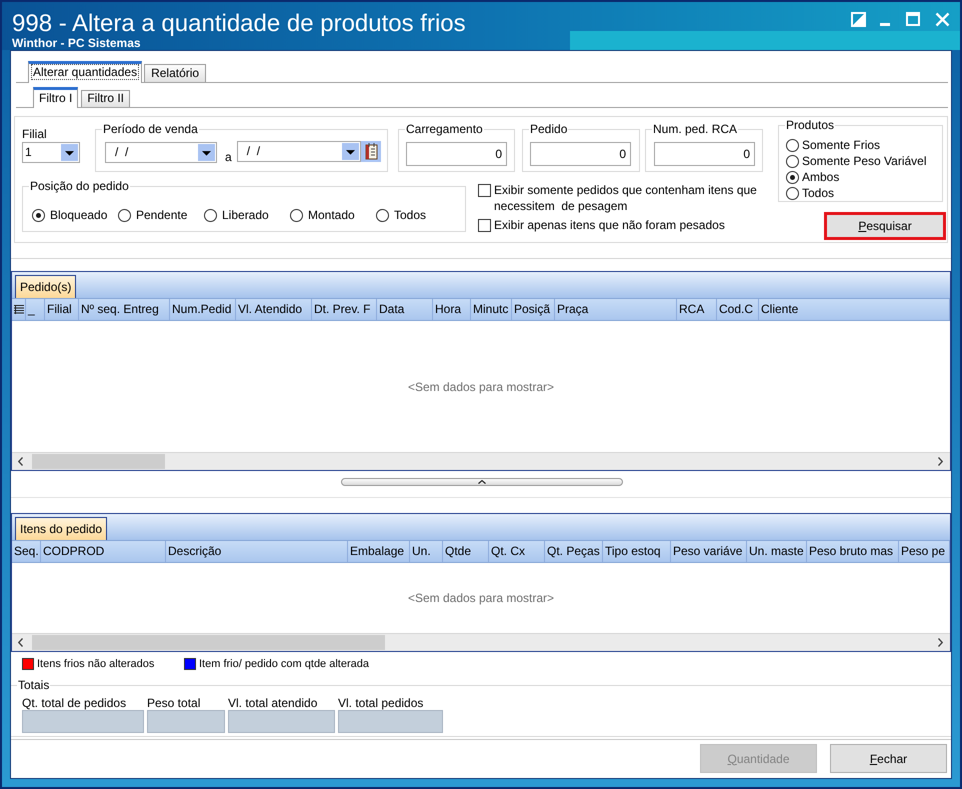 The image size is (962, 789). What do you see at coordinates (491, 309) in the screenshot?
I see `column-header: Minutc` at bounding box center [491, 309].